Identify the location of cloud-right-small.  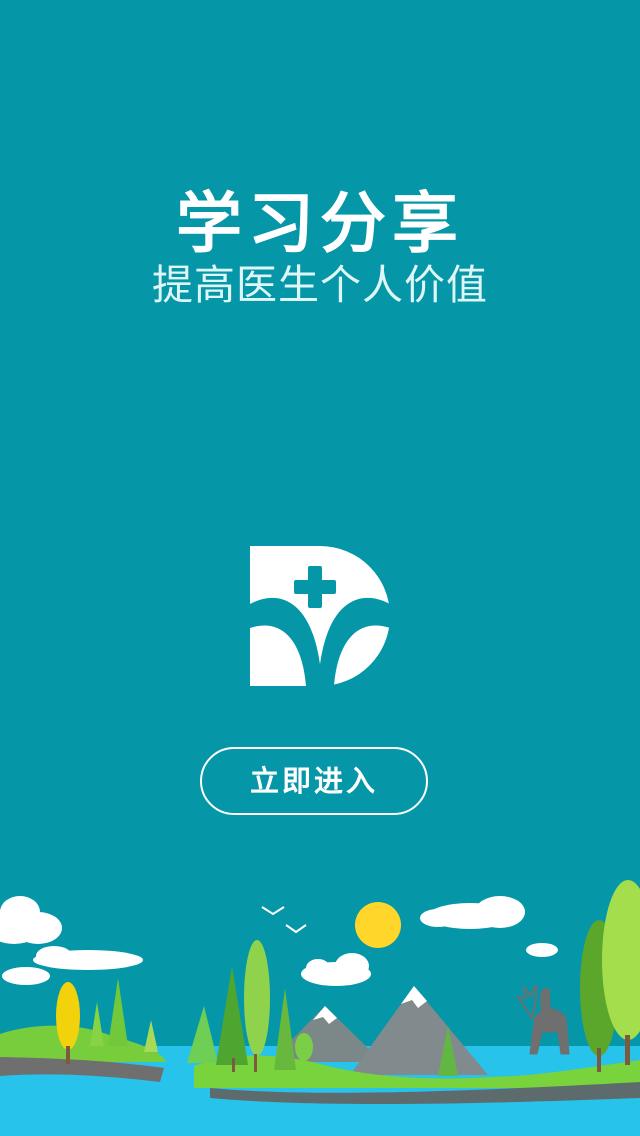
(542, 950).